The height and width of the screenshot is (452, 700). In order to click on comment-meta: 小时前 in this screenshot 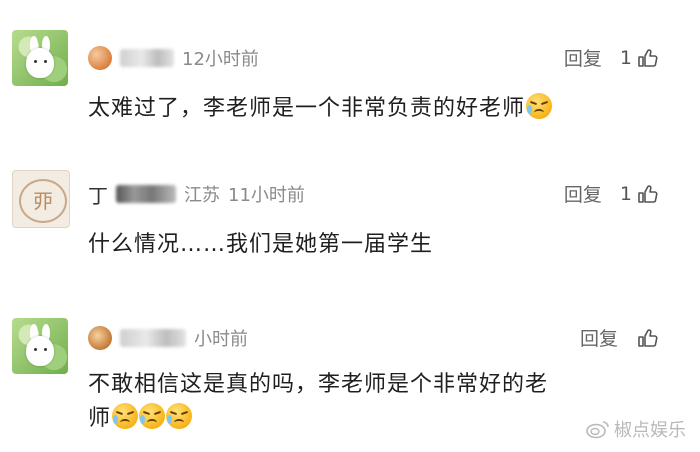, I will do `click(168, 338)`.